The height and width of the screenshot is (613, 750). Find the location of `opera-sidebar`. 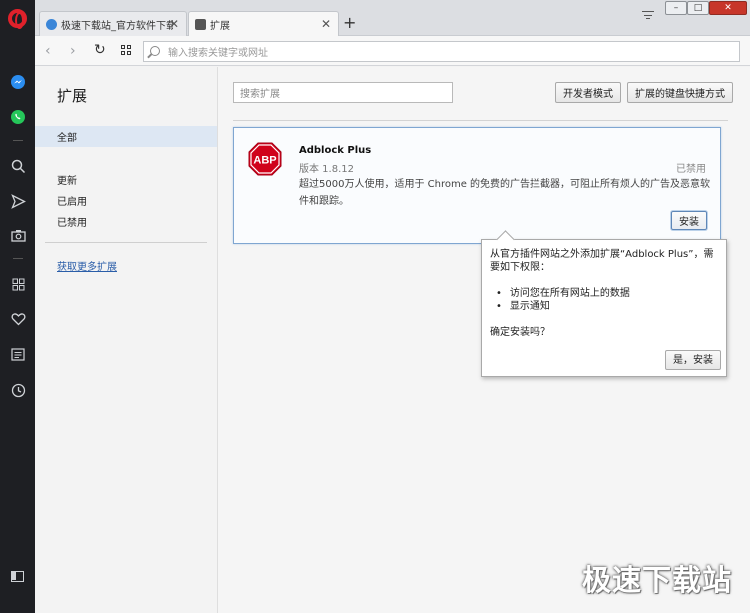

opera-sidebar is located at coordinates (17, 306).